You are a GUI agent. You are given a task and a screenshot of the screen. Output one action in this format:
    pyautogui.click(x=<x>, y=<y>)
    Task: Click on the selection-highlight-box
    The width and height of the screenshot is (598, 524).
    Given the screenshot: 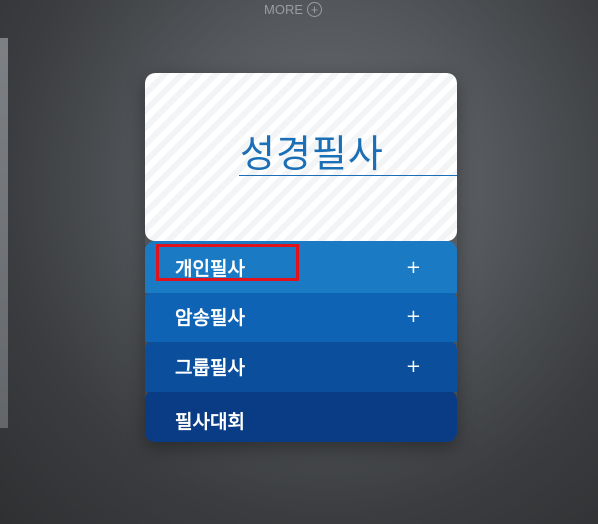 What is the action you would take?
    pyautogui.click(x=227, y=262)
    